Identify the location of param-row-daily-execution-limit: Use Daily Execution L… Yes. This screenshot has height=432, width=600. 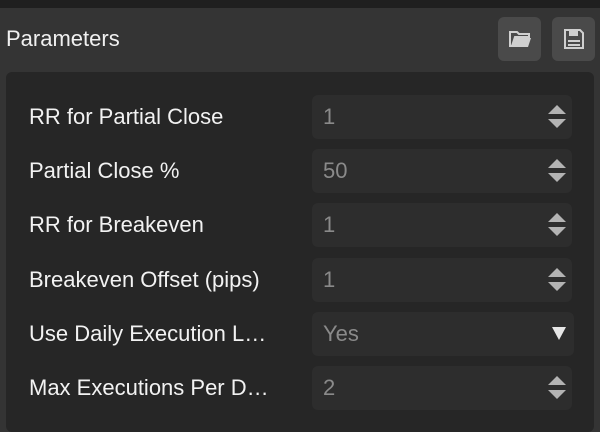
(300, 334).